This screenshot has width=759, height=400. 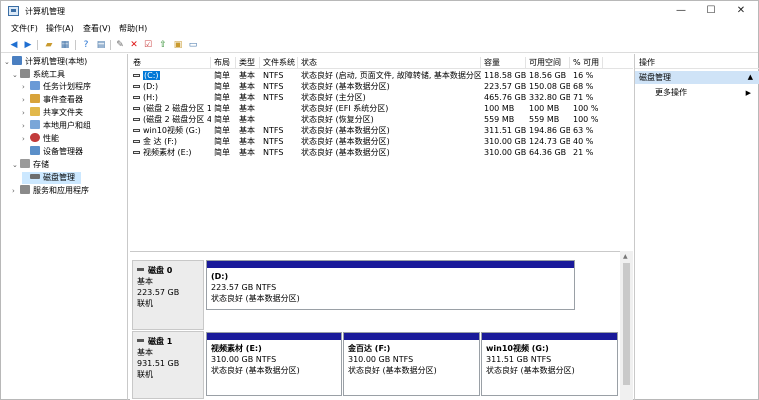 I want to click on actions-section-disk-management: 磁盘管理 ▲, so click(x=697, y=77).